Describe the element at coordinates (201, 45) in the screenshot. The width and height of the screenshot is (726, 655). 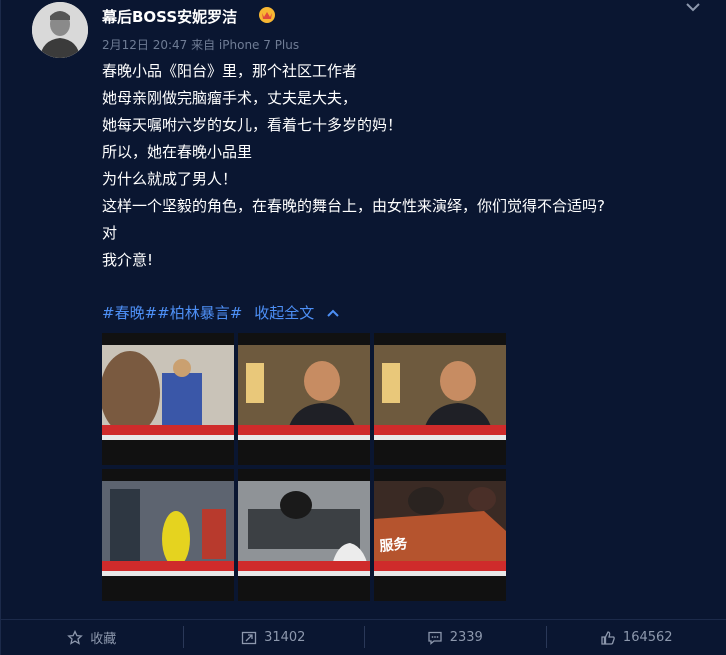
I see `post-meta: 2月12日 20:47 来自 iPhone 7 Plus` at that location.